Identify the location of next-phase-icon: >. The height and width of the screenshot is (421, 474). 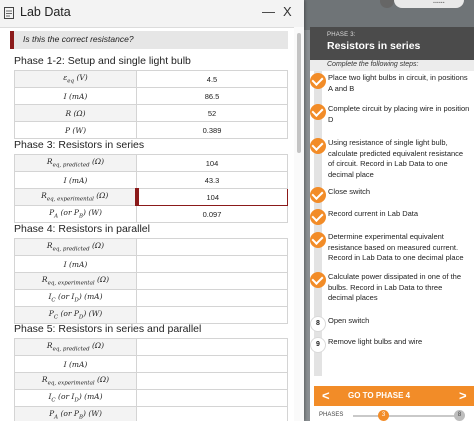
(463, 395).